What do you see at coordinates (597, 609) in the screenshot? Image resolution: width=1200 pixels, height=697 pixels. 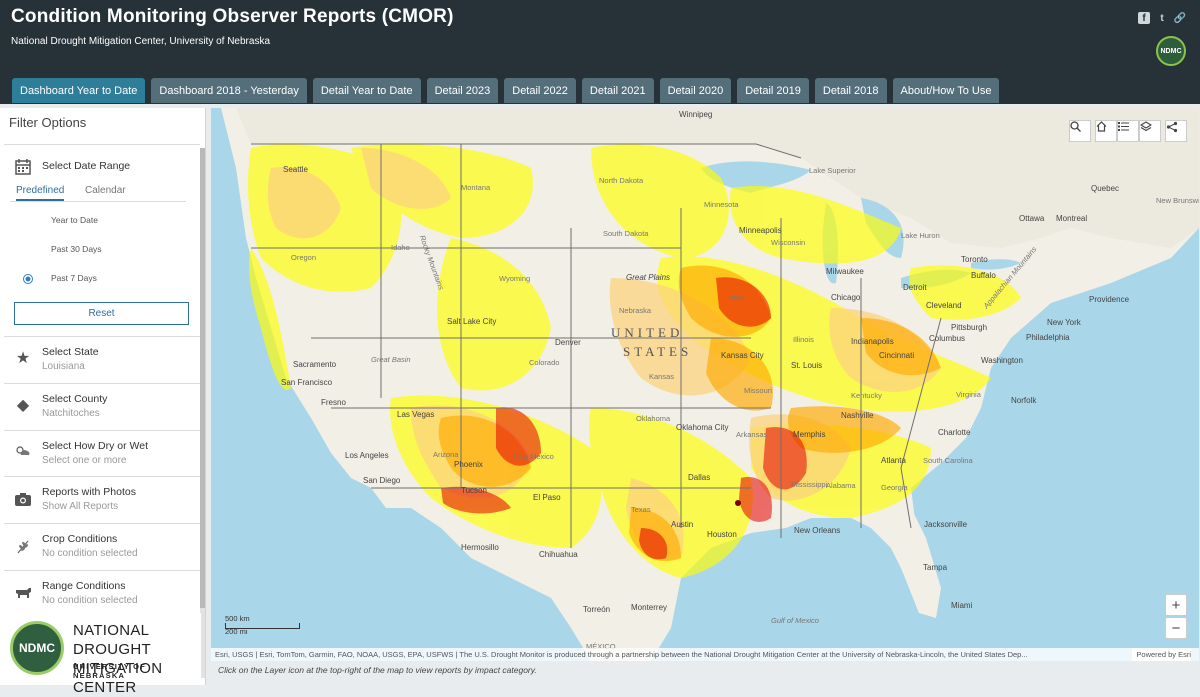 I see `label-torreon: Torreón` at bounding box center [597, 609].